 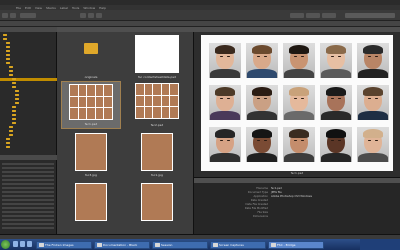 What do you see at coordinates (256, 204) in the screenshot?
I see `metadata-row: Date File Created` at bounding box center [256, 204].